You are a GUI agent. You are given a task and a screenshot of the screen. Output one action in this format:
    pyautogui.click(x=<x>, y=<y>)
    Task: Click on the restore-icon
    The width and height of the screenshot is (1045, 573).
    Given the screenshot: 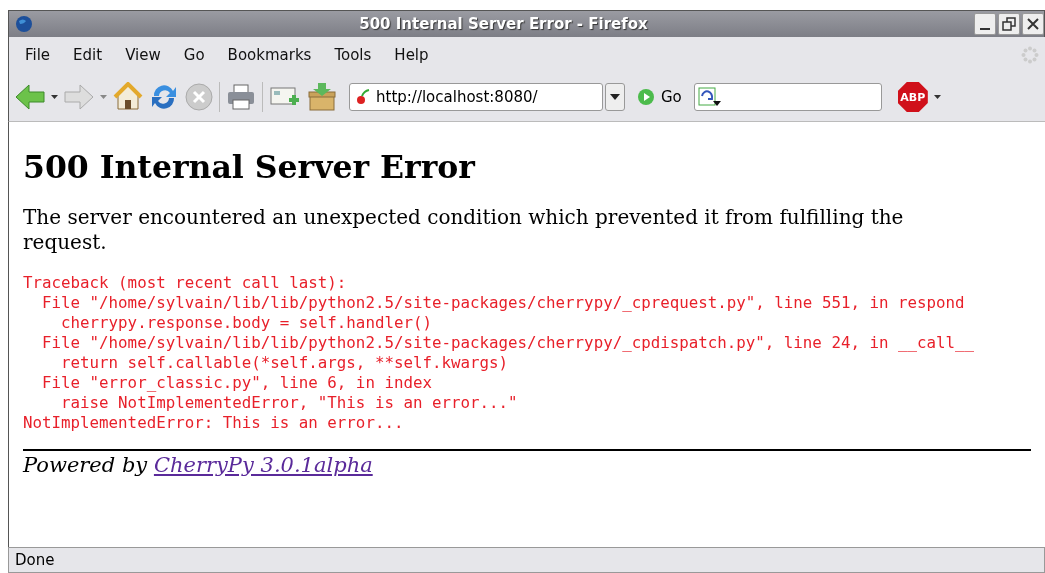 What is the action you would take?
    pyautogui.click(x=1009, y=24)
    